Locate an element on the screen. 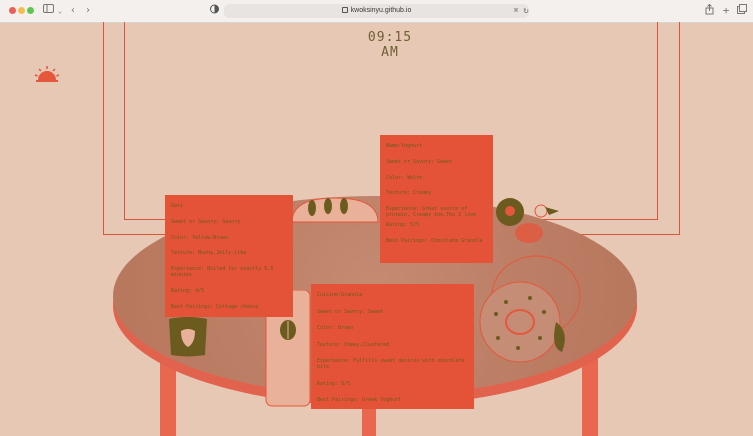 The image size is (753, 436). card-color: Color: Yellow-Brown is located at coordinates (200, 237).